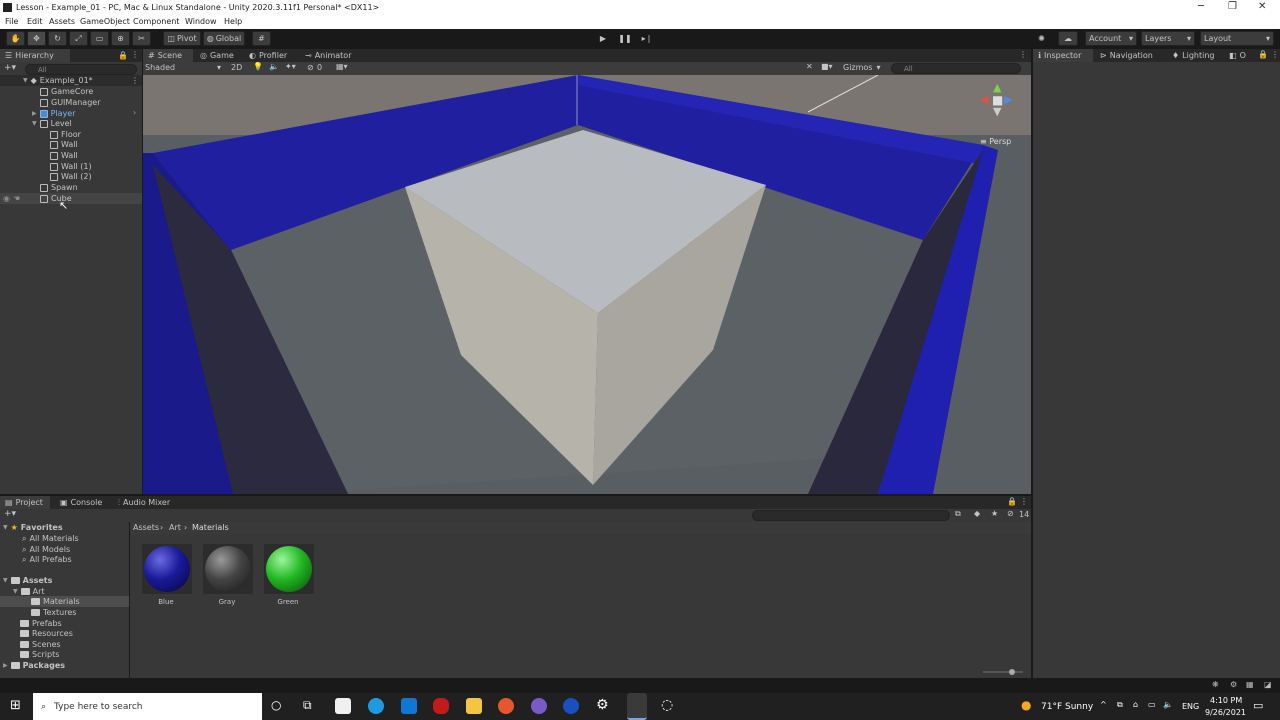 The width and height of the screenshot is (1280, 720). I want to click on add-asset-button: +▾, so click(10, 514).